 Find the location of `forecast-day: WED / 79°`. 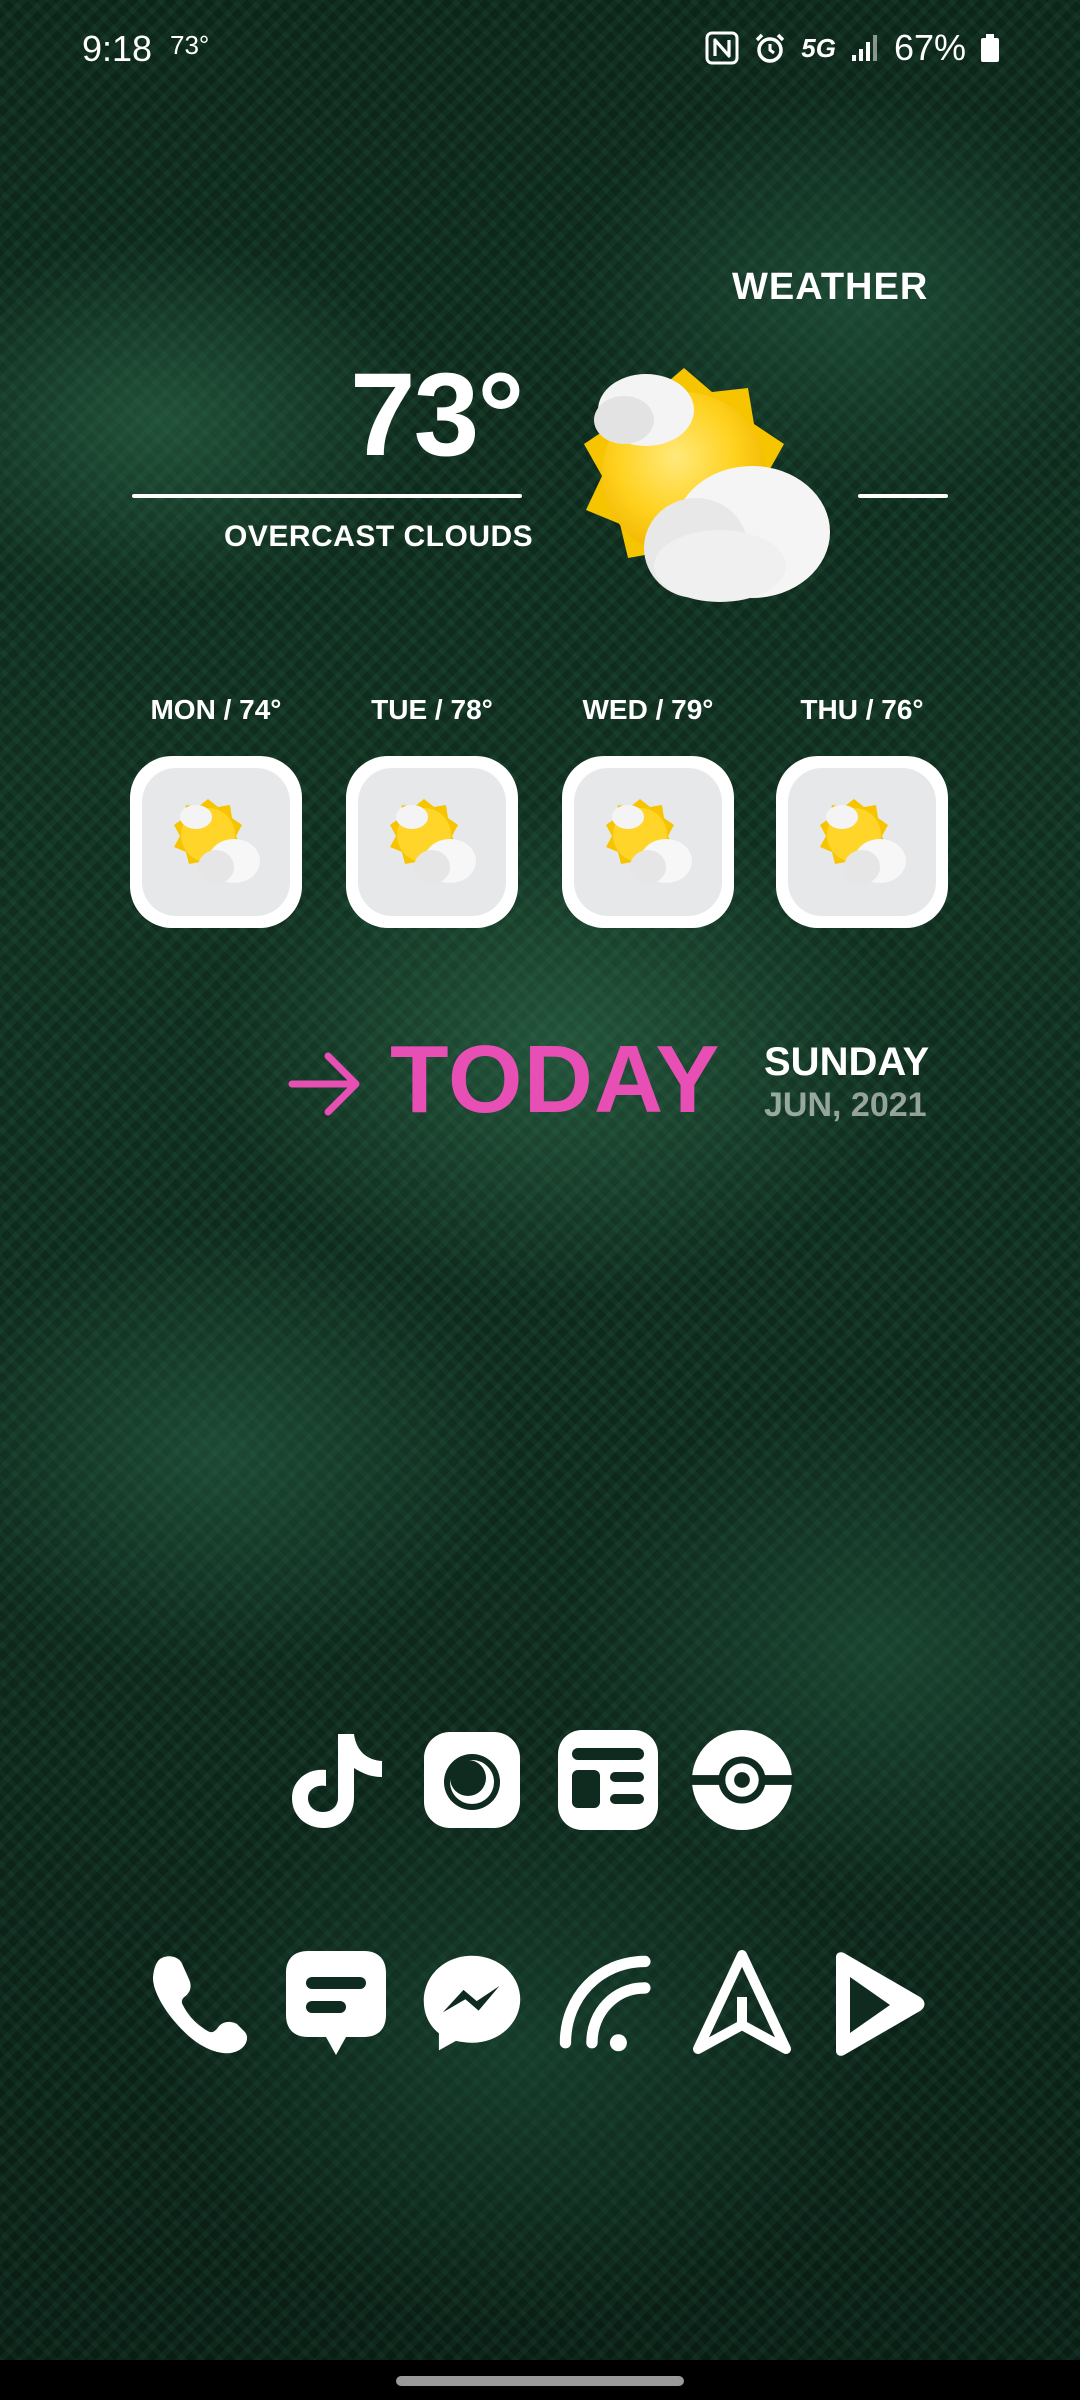

forecast-day: WED / 79° is located at coordinates (648, 809).